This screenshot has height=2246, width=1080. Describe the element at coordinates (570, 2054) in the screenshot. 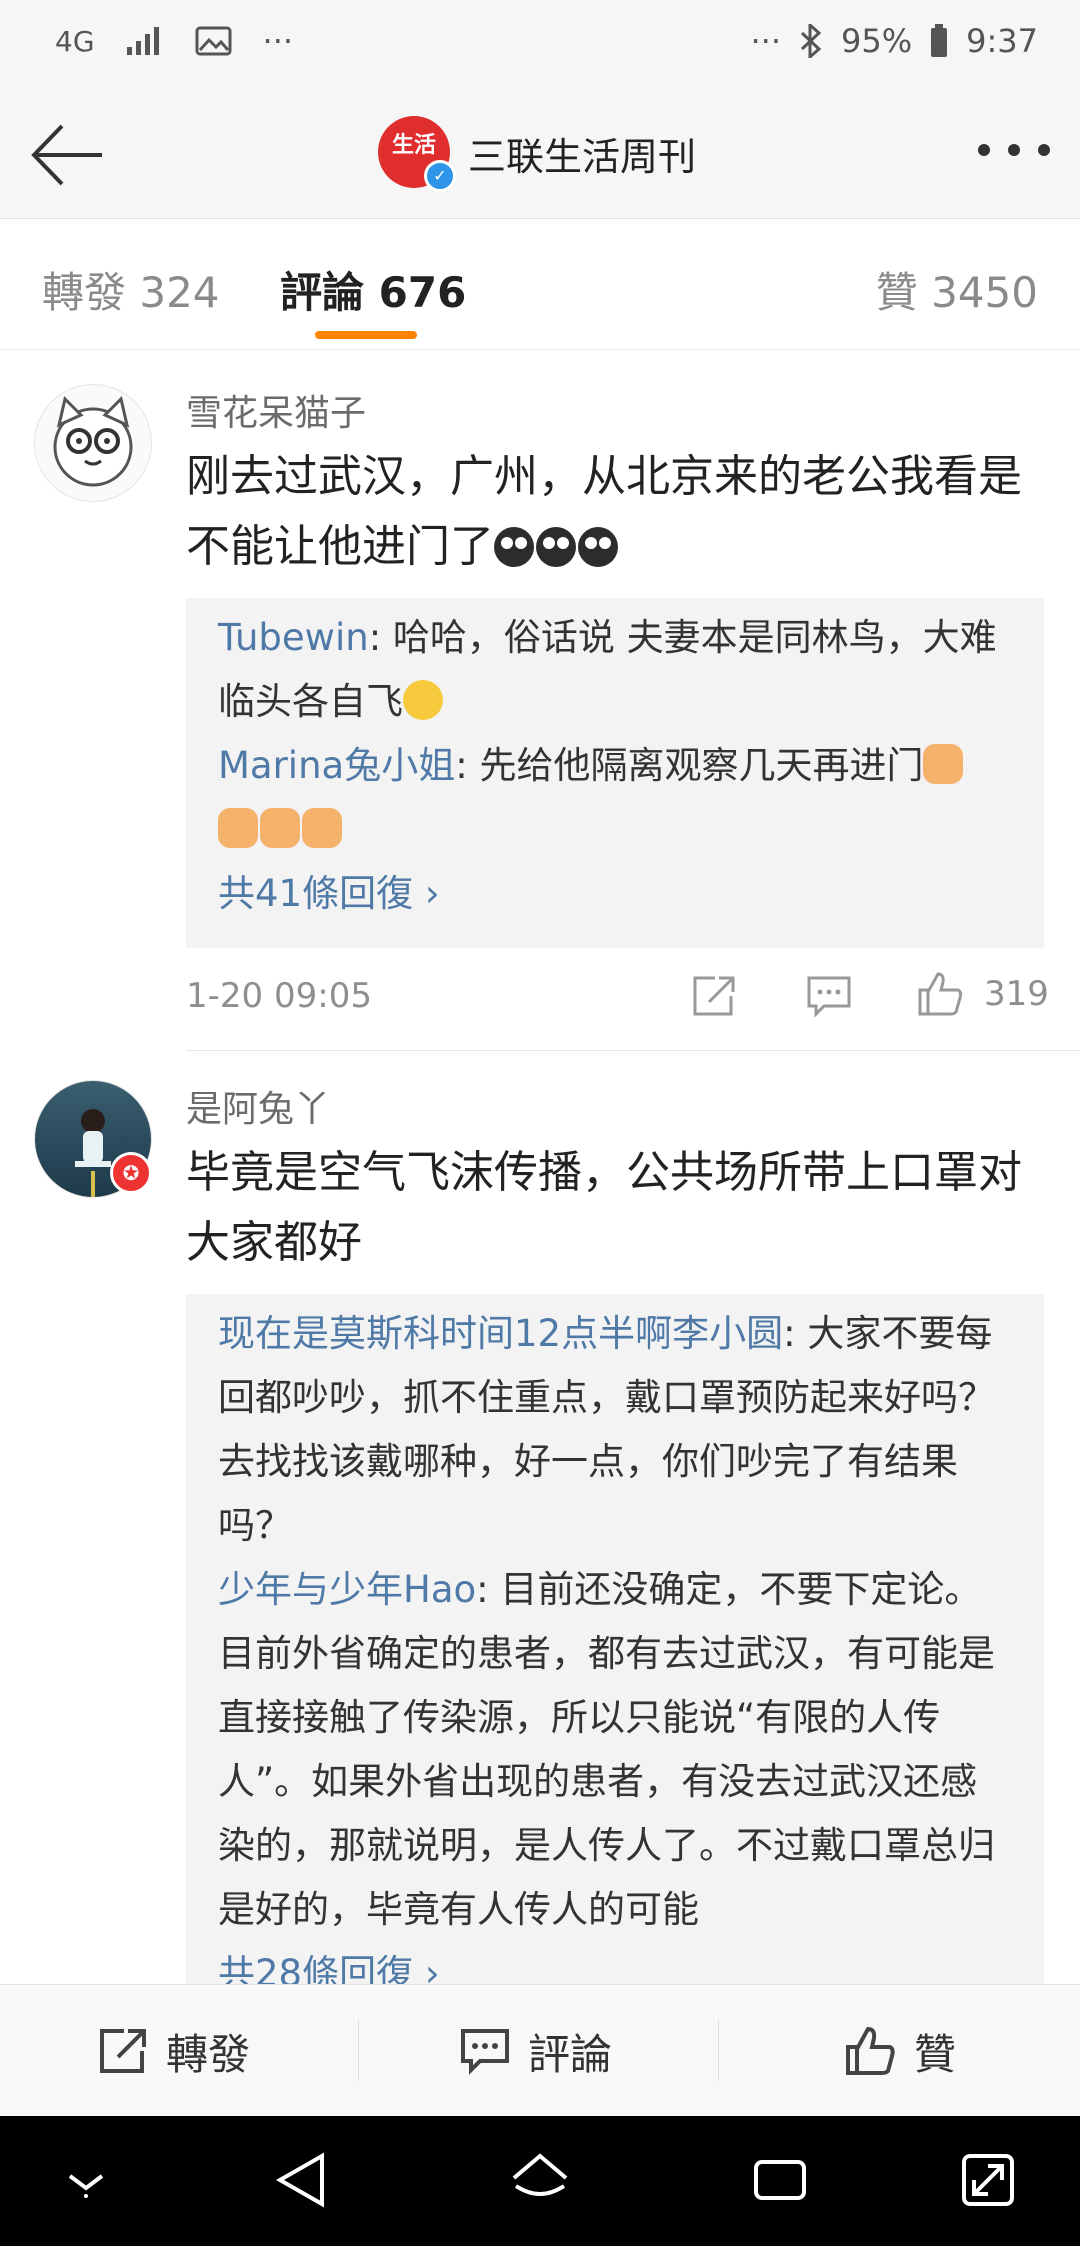

I see `comment-label: 評論` at that location.